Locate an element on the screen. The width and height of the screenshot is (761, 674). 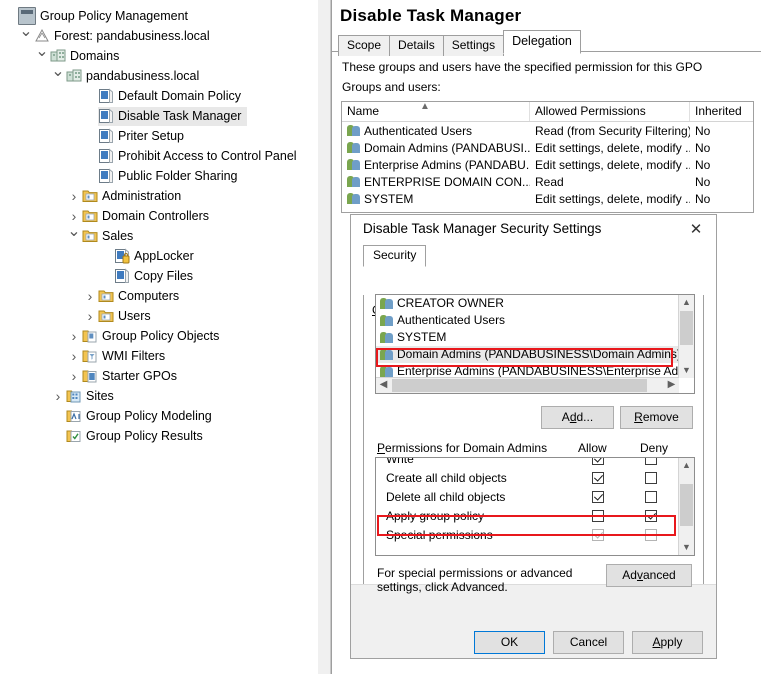
group-list-vertical-scrollbar: ▲ ▼ is located at coordinates (686, 336).